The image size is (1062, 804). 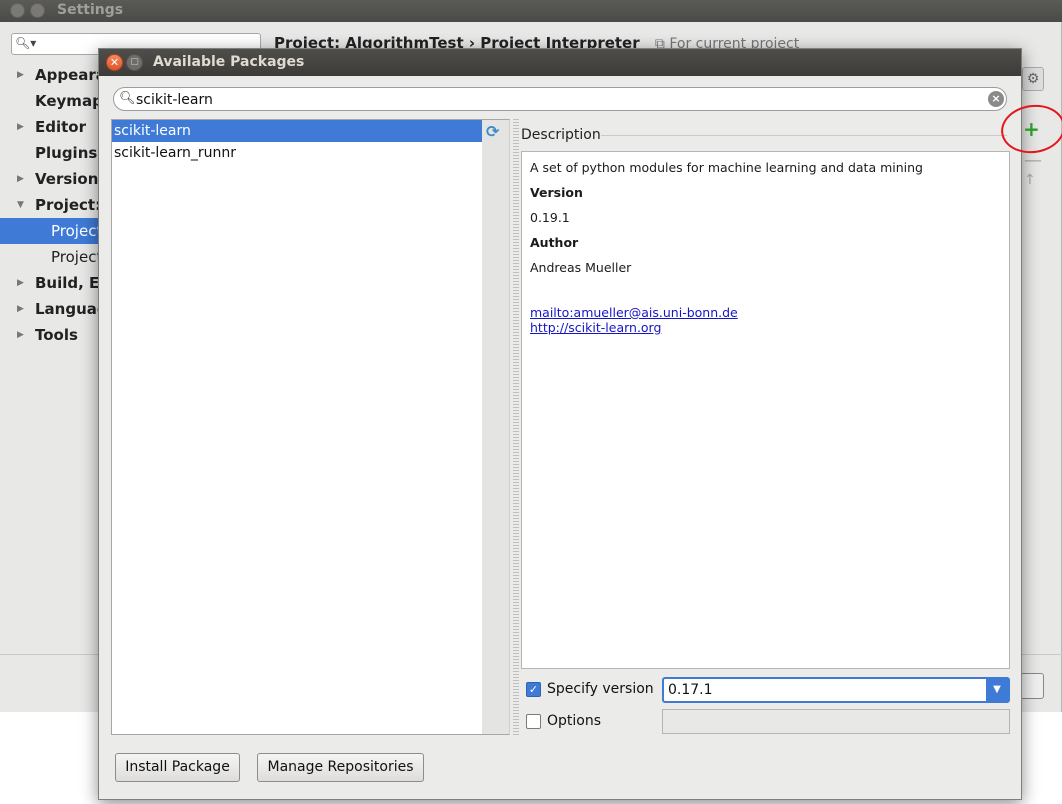 What do you see at coordinates (26, 43) in the screenshot?
I see `search-icon: 🔍︎▾` at bounding box center [26, 43].